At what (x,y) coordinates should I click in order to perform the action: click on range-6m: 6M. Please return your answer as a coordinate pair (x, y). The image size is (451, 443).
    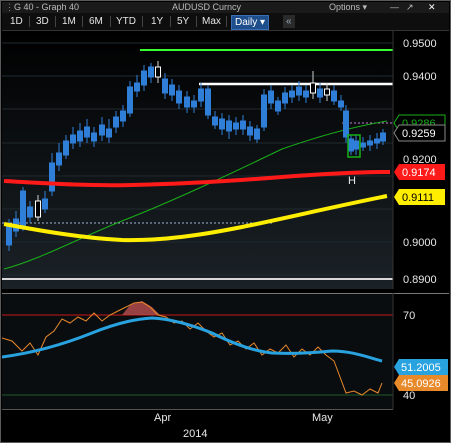
    Looking at the image, I should click on (96, 21).